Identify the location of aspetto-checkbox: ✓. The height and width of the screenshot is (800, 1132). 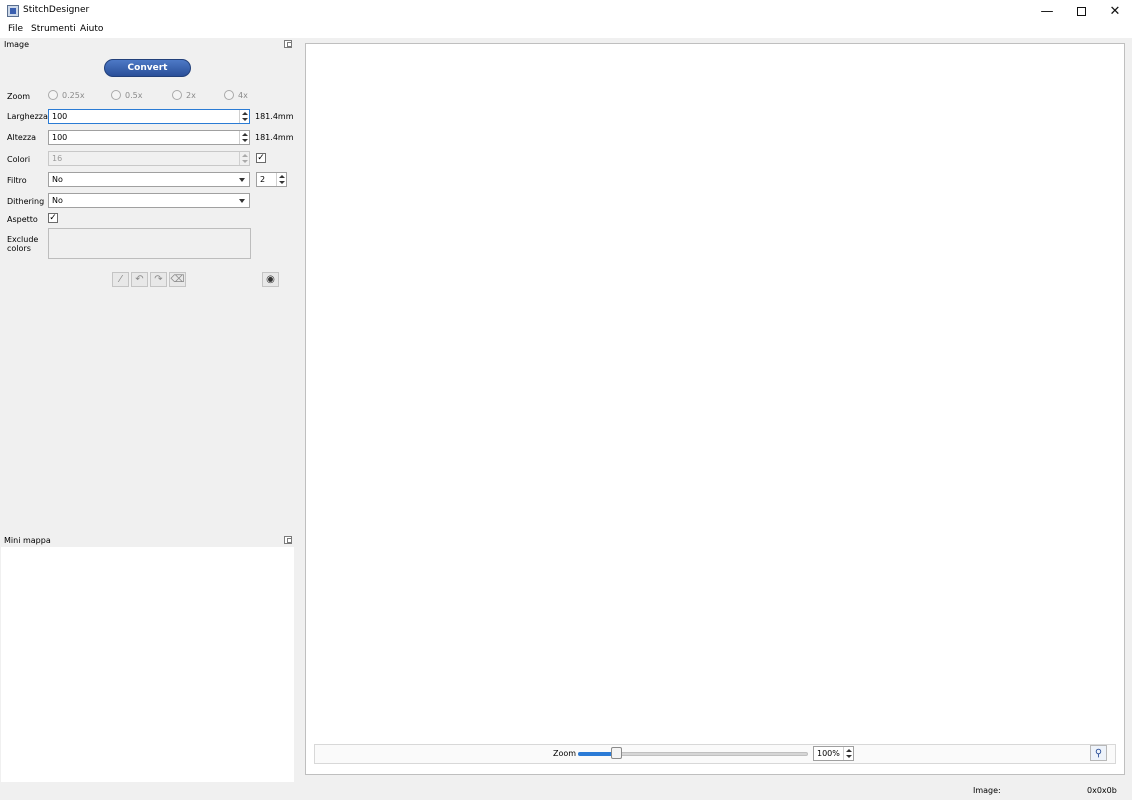
(53, 218).